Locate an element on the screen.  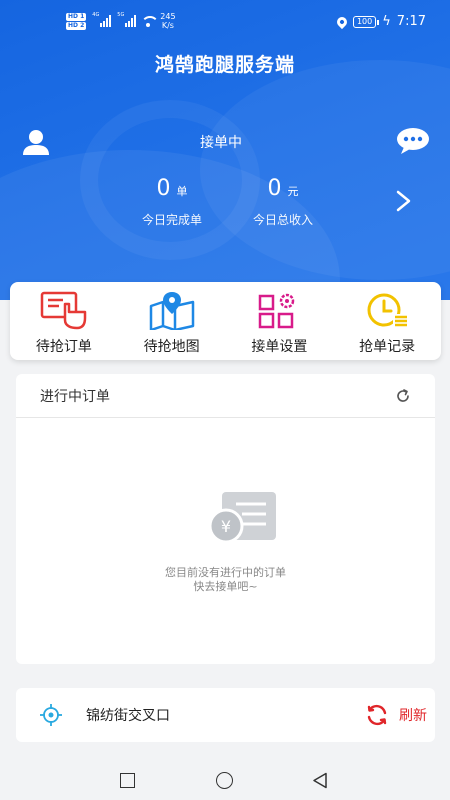
network-speed: 245 K/s is located at coordinates (167, 21).